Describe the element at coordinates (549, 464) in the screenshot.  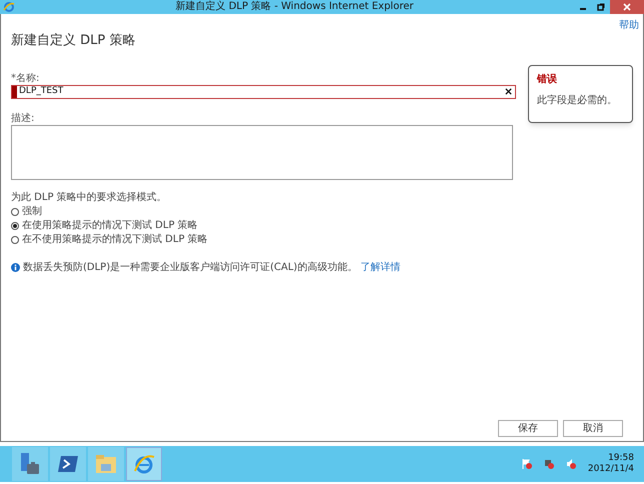
I see `network-icon` at that location.